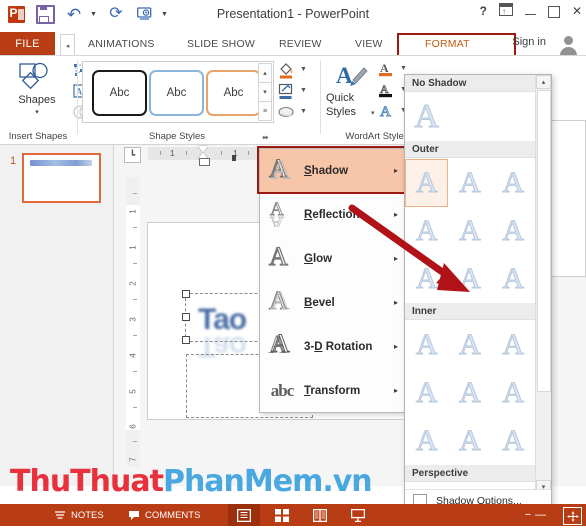  Describe the element at coordinates (369, 44) in the screenshot. I see `tab-view: VIEW` at that location.